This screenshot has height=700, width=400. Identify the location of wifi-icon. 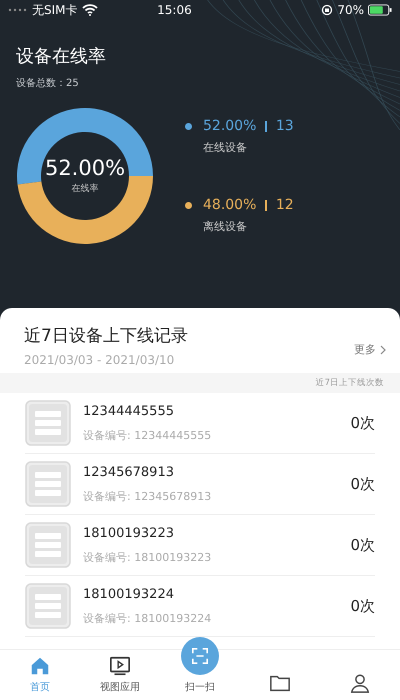
(90, 10).